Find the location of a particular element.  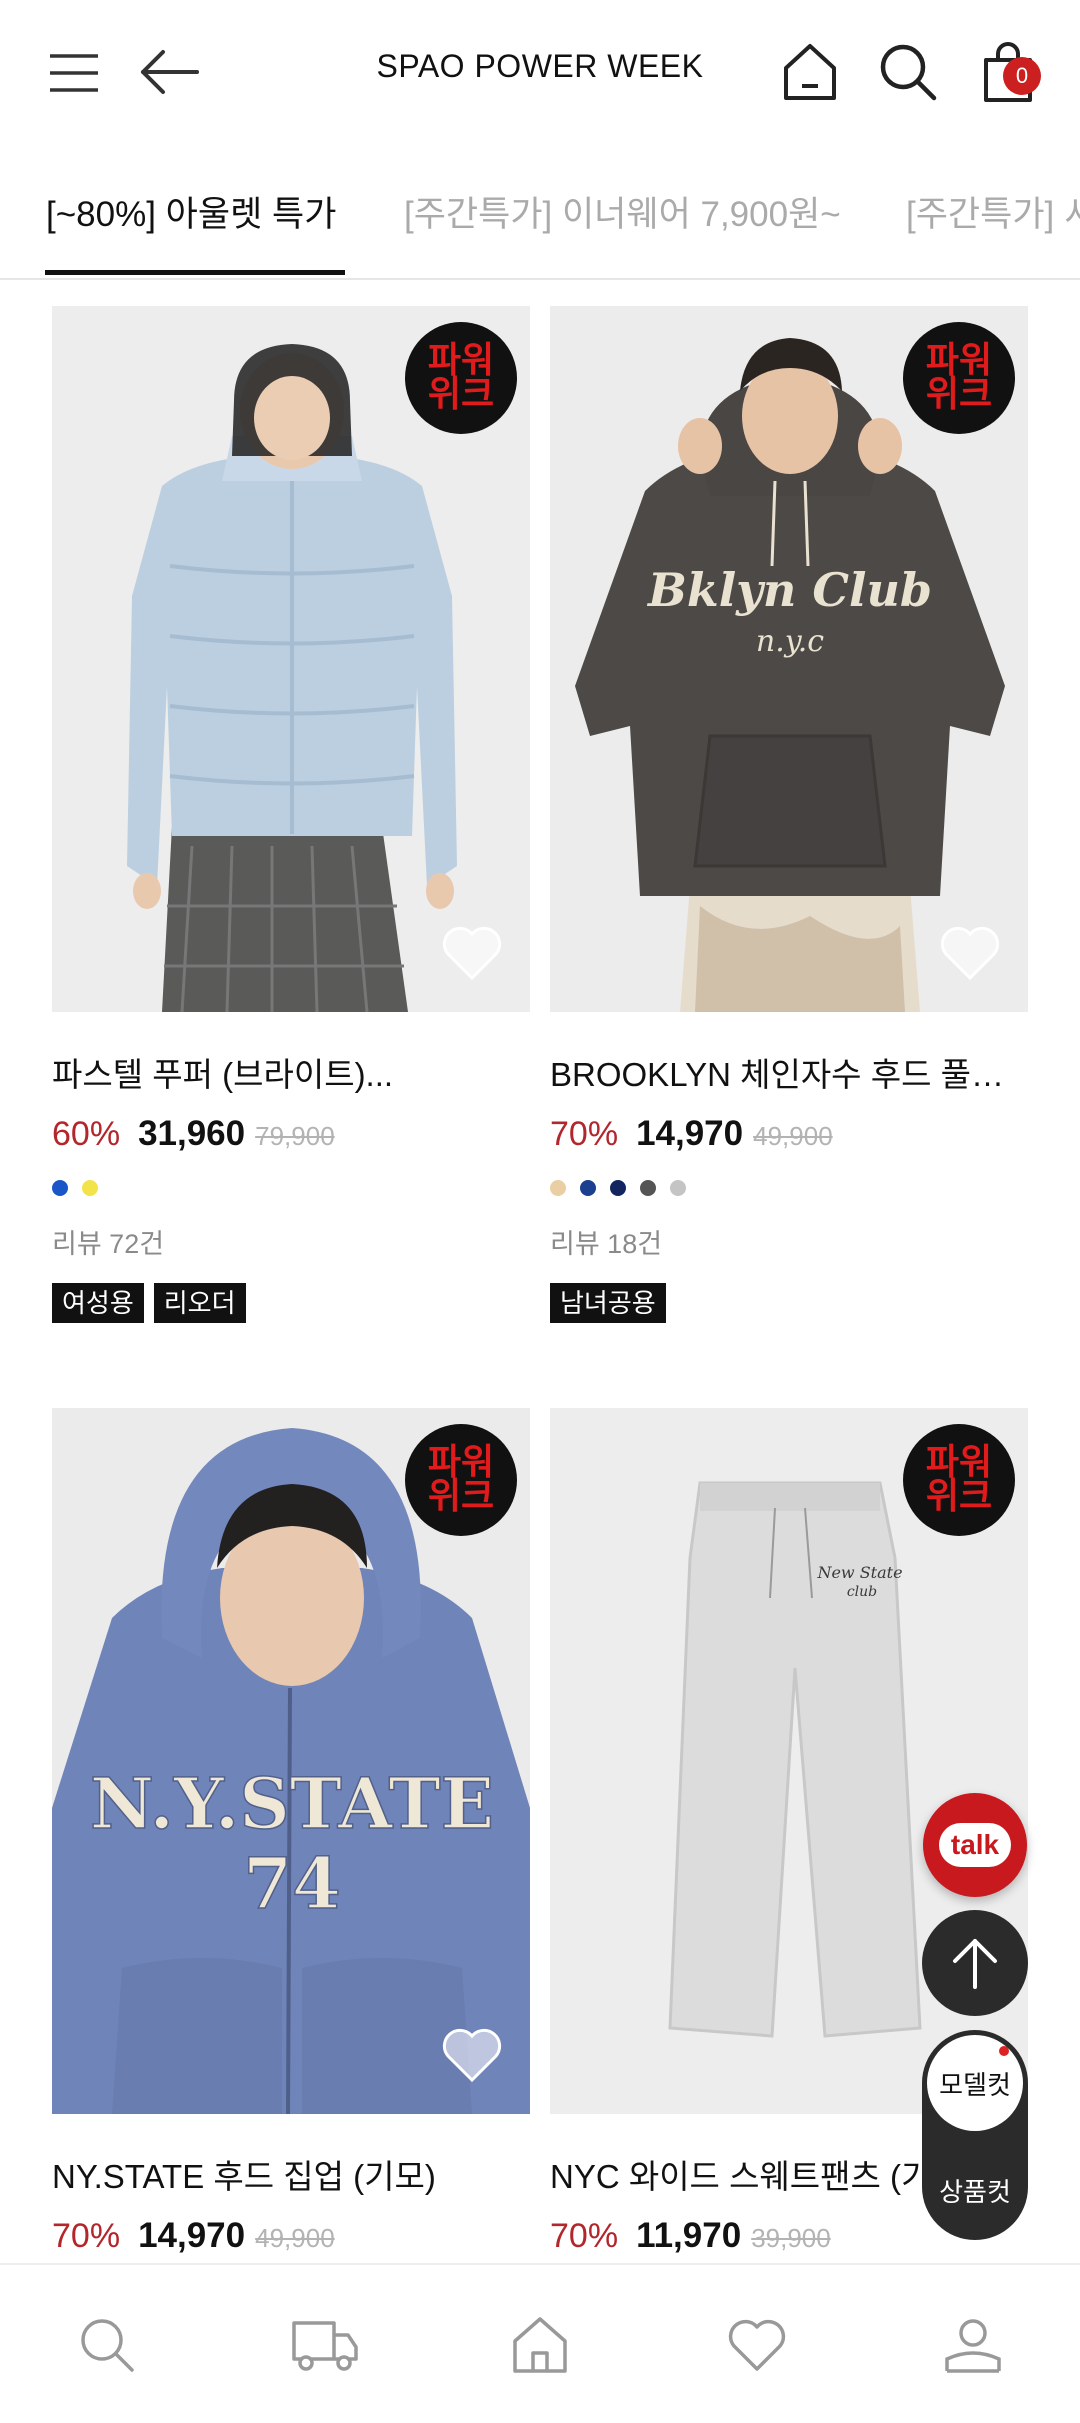

chat-talk-button: talk is located at coordinates (975, 1845).